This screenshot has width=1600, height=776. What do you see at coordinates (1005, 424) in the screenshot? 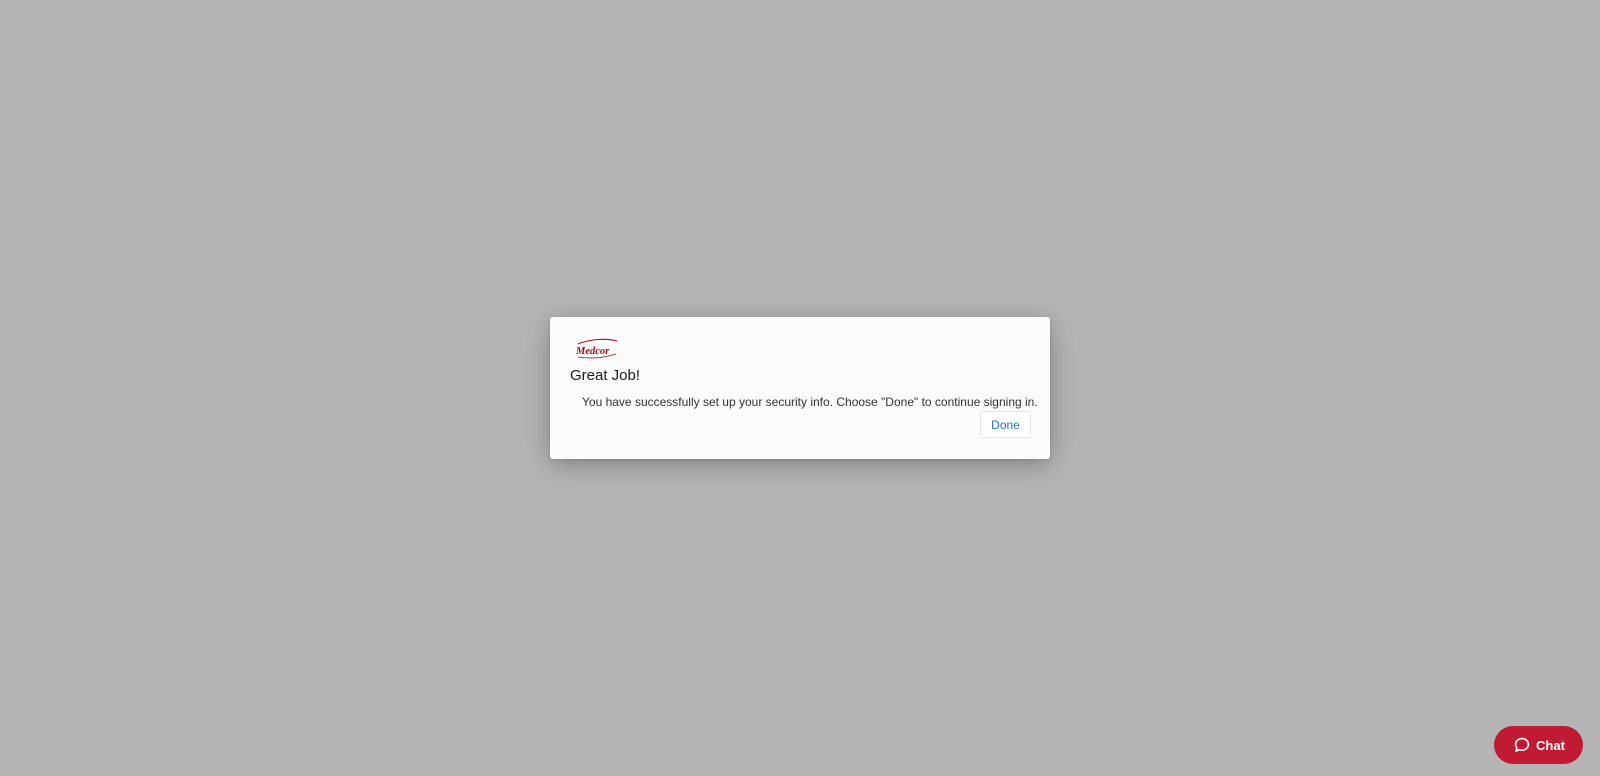
I see `done-button: Done` at bounding box center [1005, 424].